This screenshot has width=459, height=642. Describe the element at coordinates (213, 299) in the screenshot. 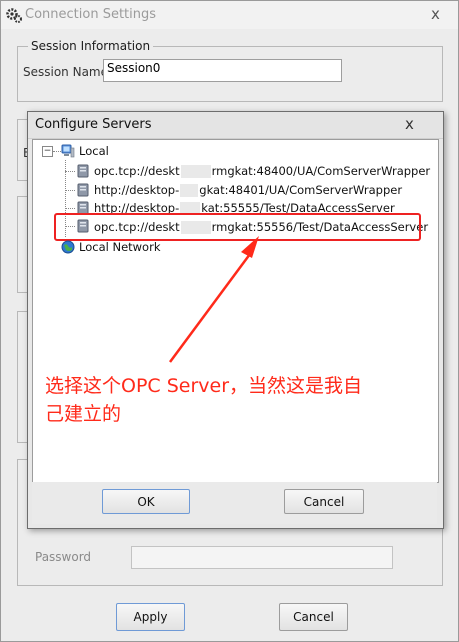

I see `annotation-arrow` at that location.